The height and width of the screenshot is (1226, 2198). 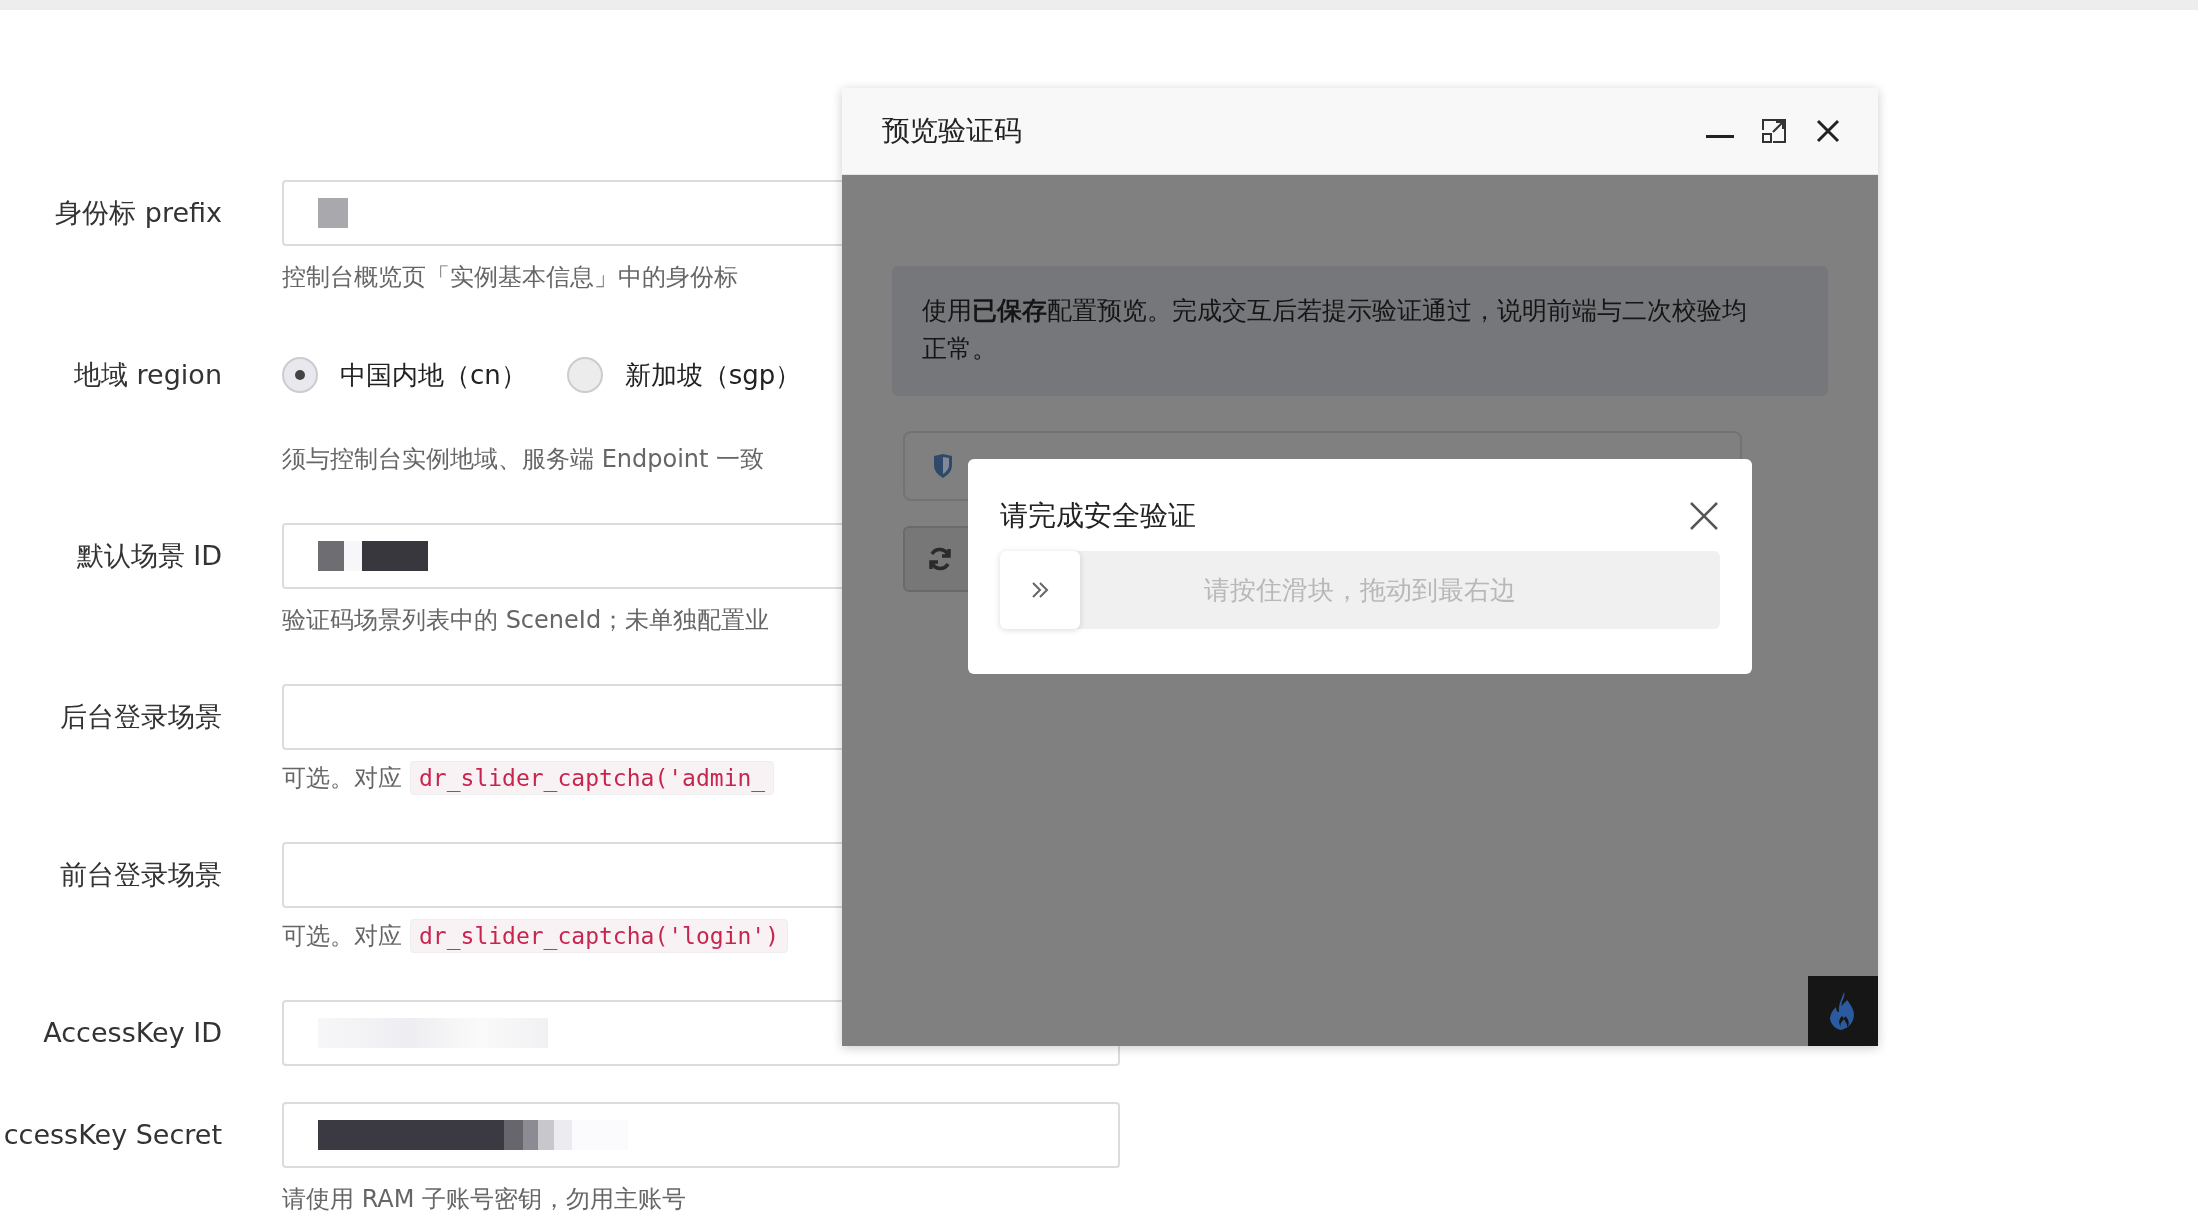 I want to click on field-label: ccessKey Secret, so click(x=112, y=1135).